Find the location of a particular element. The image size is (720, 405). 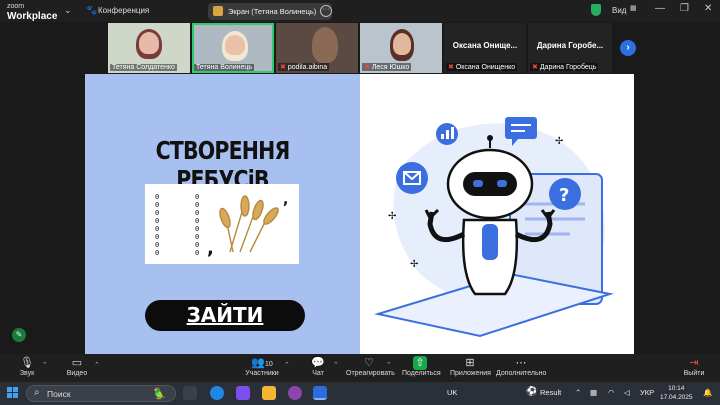

participant-name-text: Дарина Горобець is located at coordinates (568, 67).